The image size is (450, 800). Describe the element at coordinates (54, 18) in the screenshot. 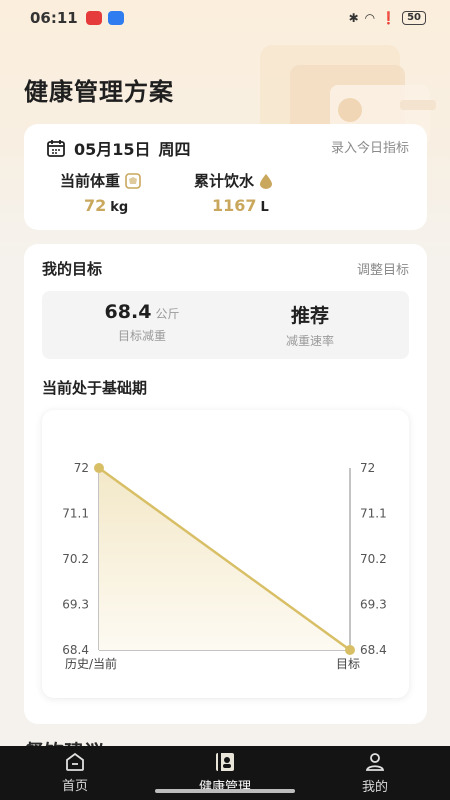

I see `status-time: 06:11` at that location.